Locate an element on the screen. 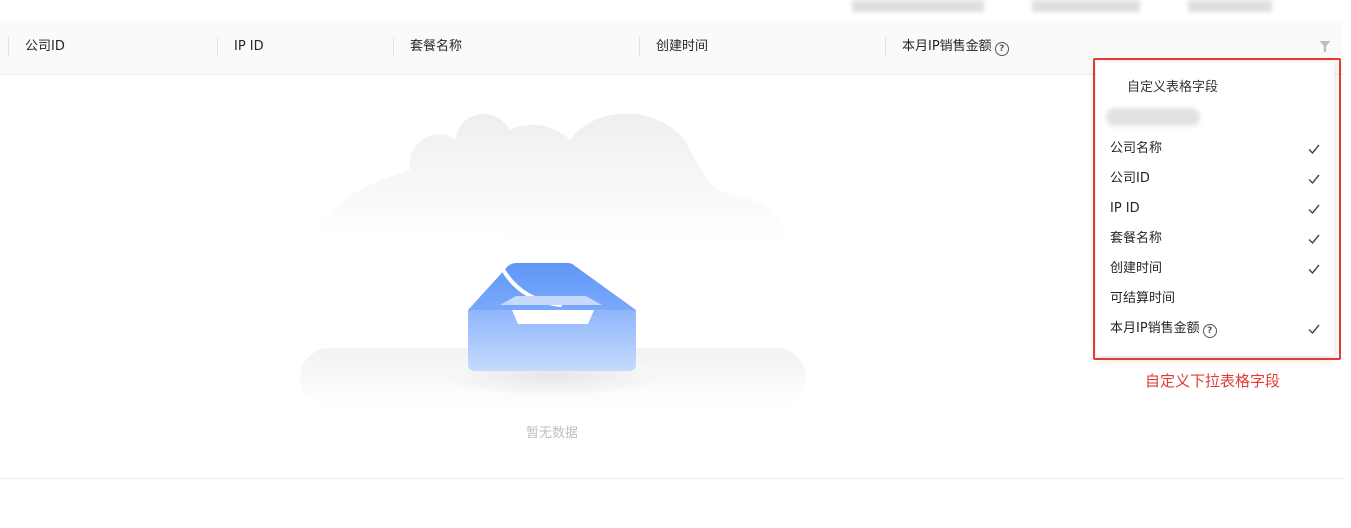 The width and height of the screenshot is (1351, 528). filter-icon is located at coordinates (1325, 46).